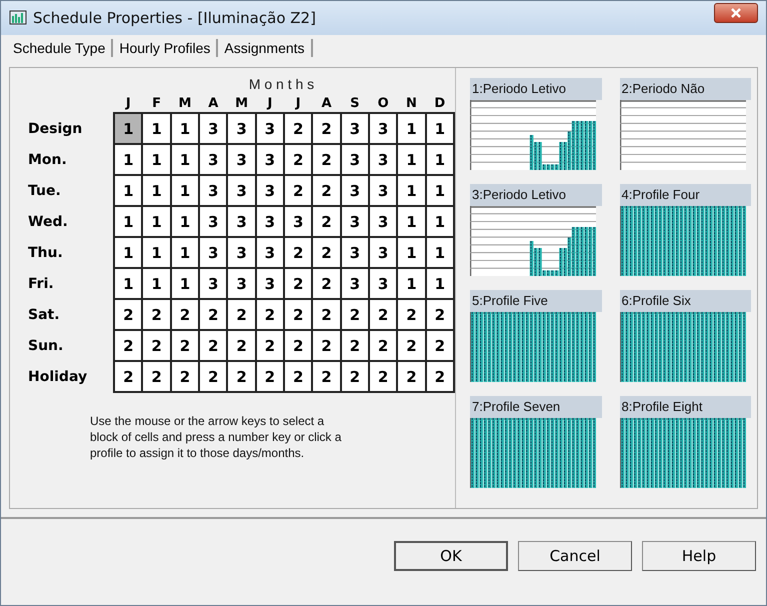  What do you see at coordinates (536, 301) in the screenshot?
I see `profile-title: 5:Profile Five` at bounding box center [536, 301].